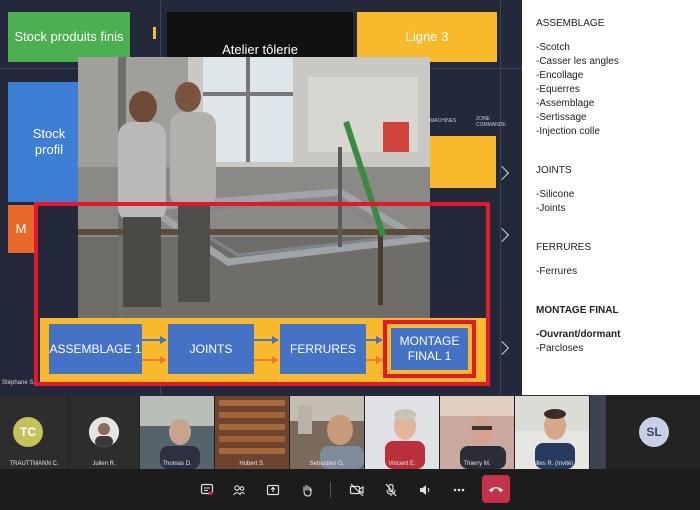 This screenshot has width=700, height=510. I want to click on participant-tile: Sebastien O., so click(327, 432).